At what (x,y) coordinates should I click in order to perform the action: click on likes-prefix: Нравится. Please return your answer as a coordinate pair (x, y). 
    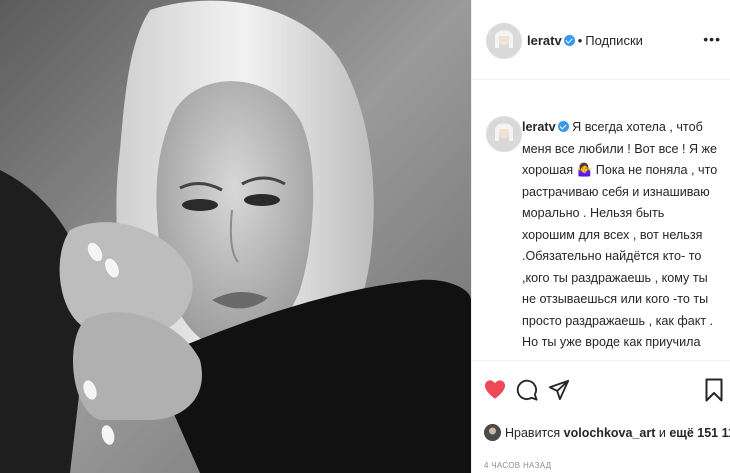
    Looking at the image, I should click on (533, 433).